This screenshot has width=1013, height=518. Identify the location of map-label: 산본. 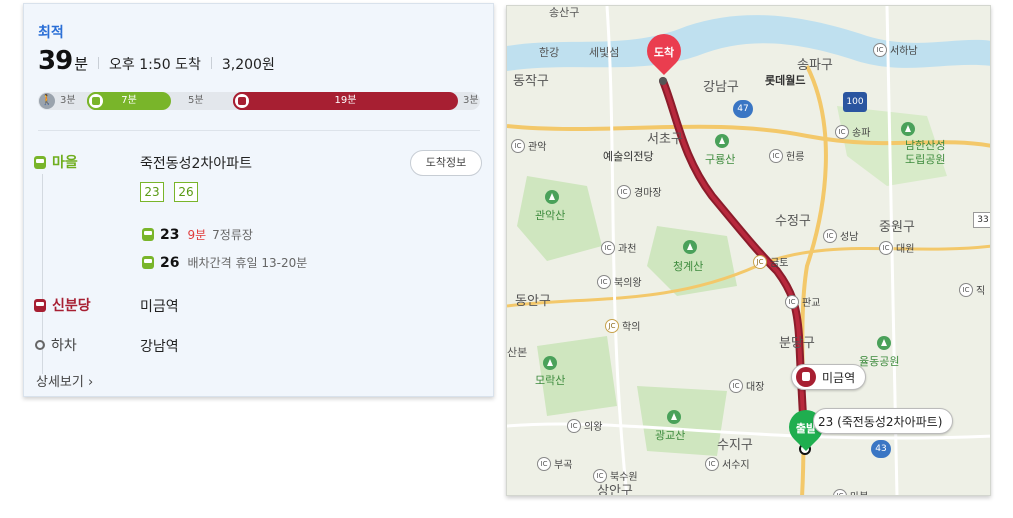
(517, 352).